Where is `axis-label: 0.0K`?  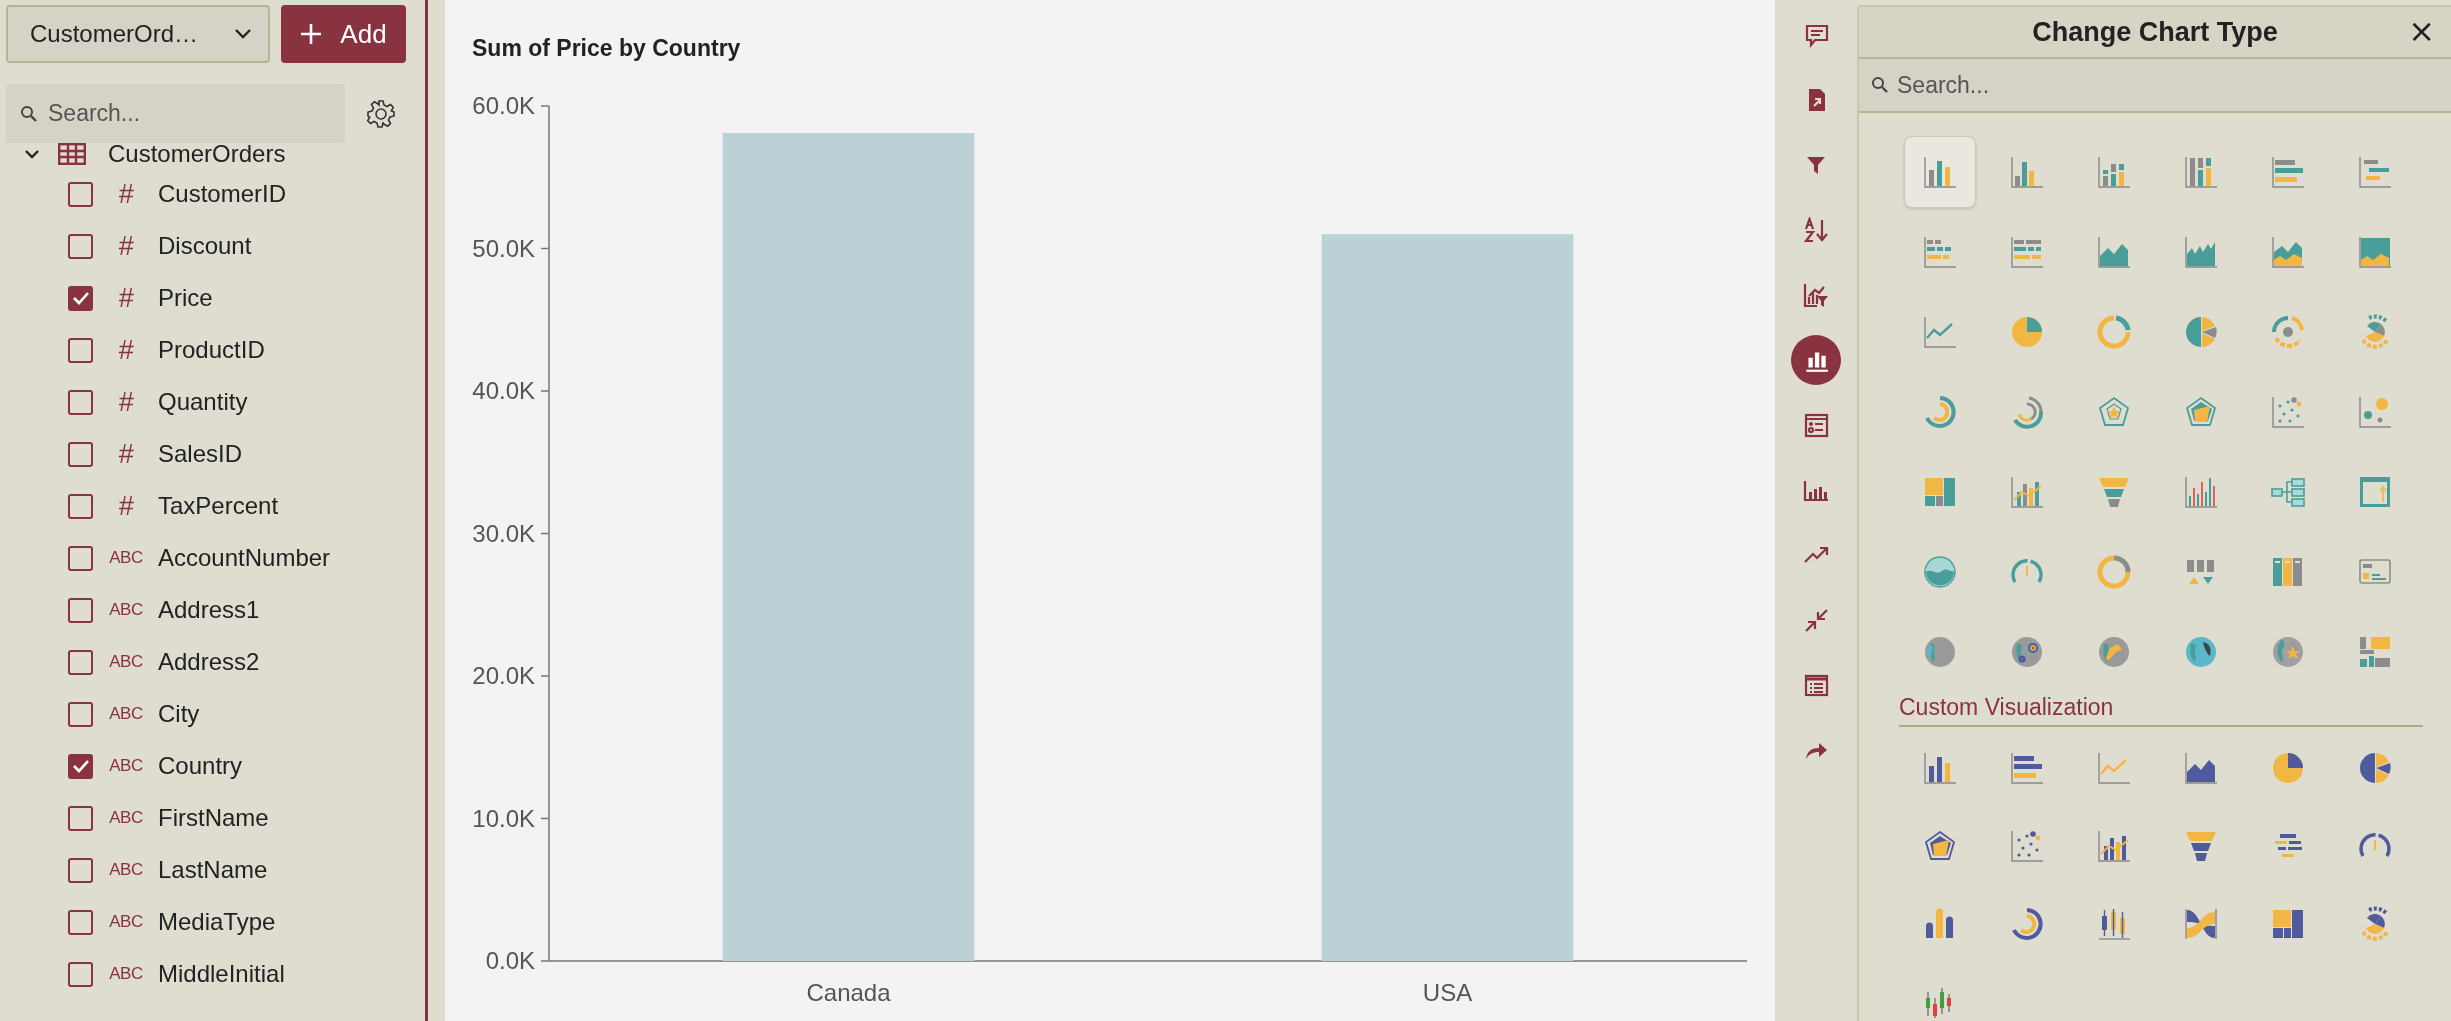 axis-label: 0.0K is located at coordinates (510, 960).